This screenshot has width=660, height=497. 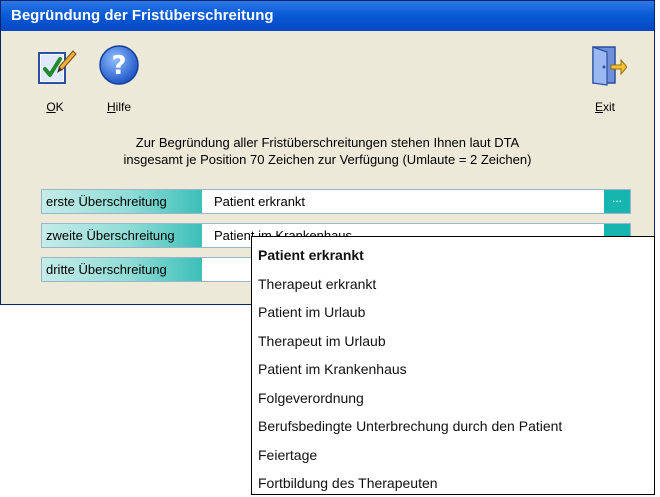 I want to click on dropdown-item: Therapeut erkrankt, so click(x=317, y=284).